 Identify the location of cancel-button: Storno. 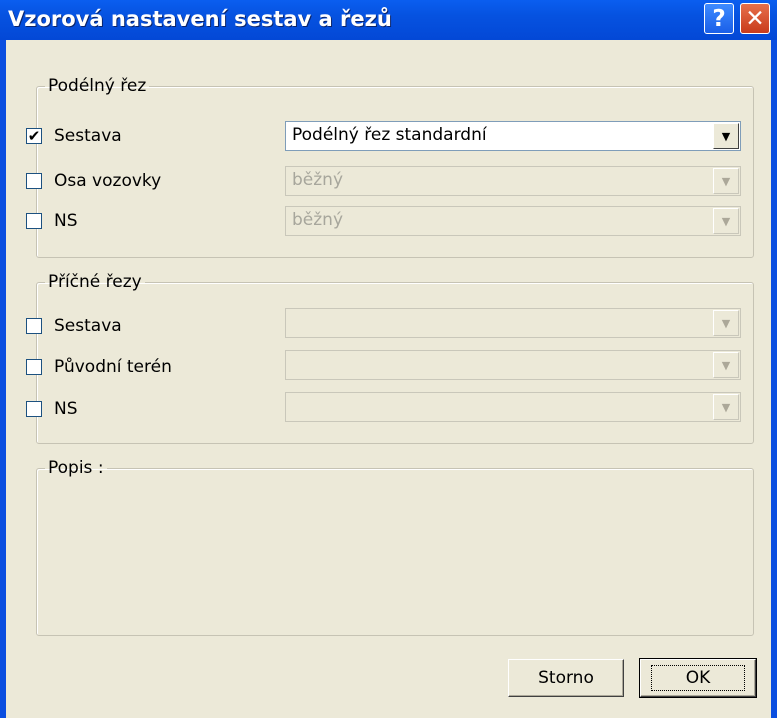
(566, 678).